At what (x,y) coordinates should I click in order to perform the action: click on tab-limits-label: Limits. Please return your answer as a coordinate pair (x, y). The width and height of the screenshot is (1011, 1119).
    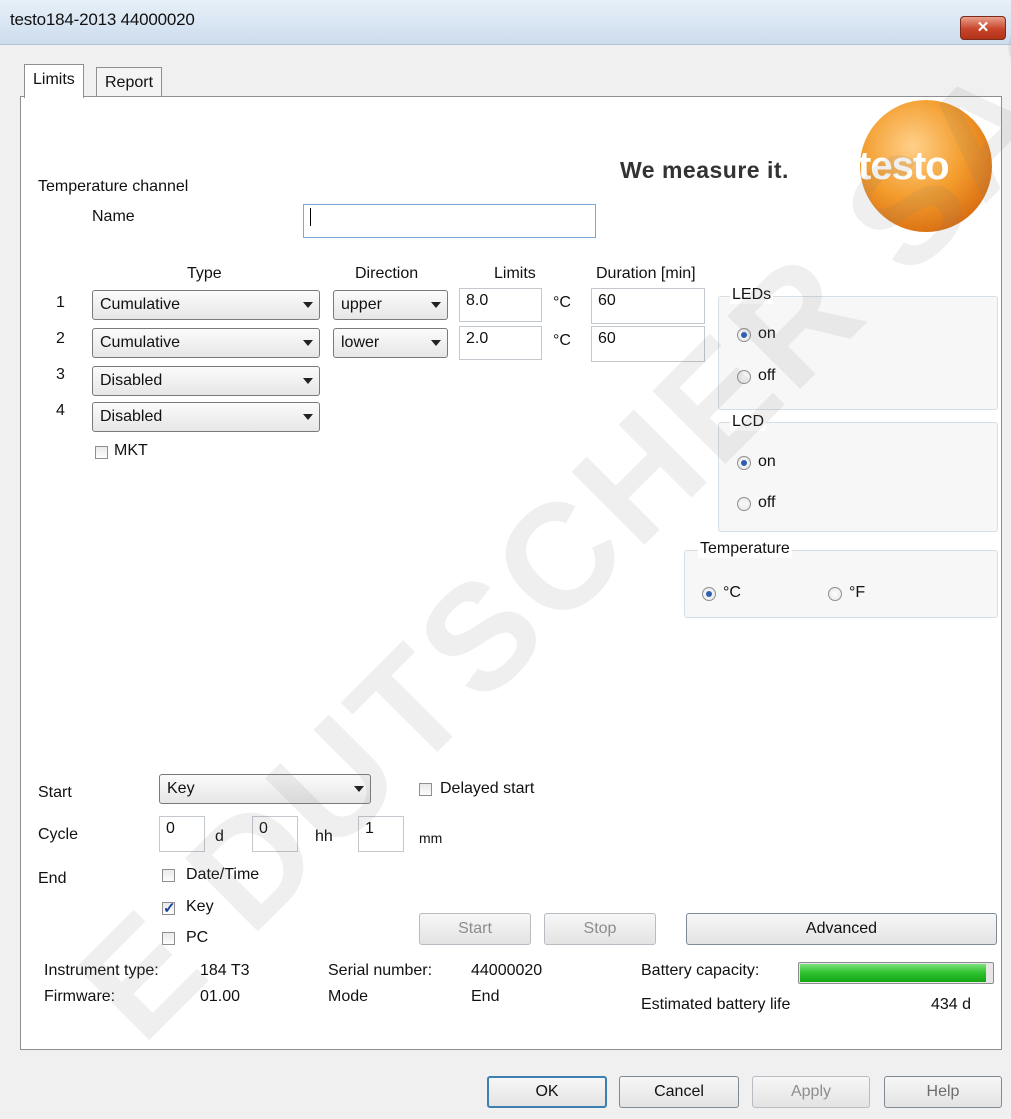
    Looking at the image, I should click on (54, 79).